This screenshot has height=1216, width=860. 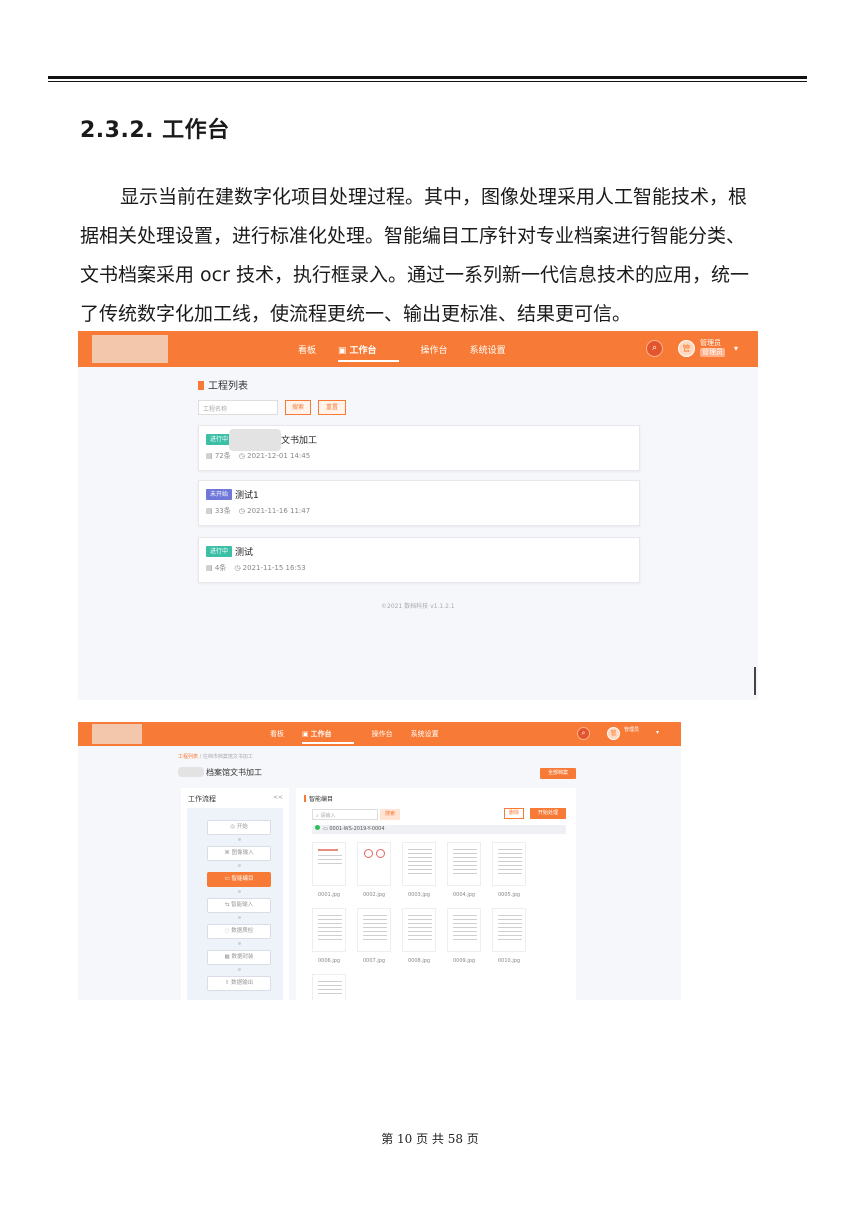 I want to click on delete-button: 删除, so click(x=514, y=813).